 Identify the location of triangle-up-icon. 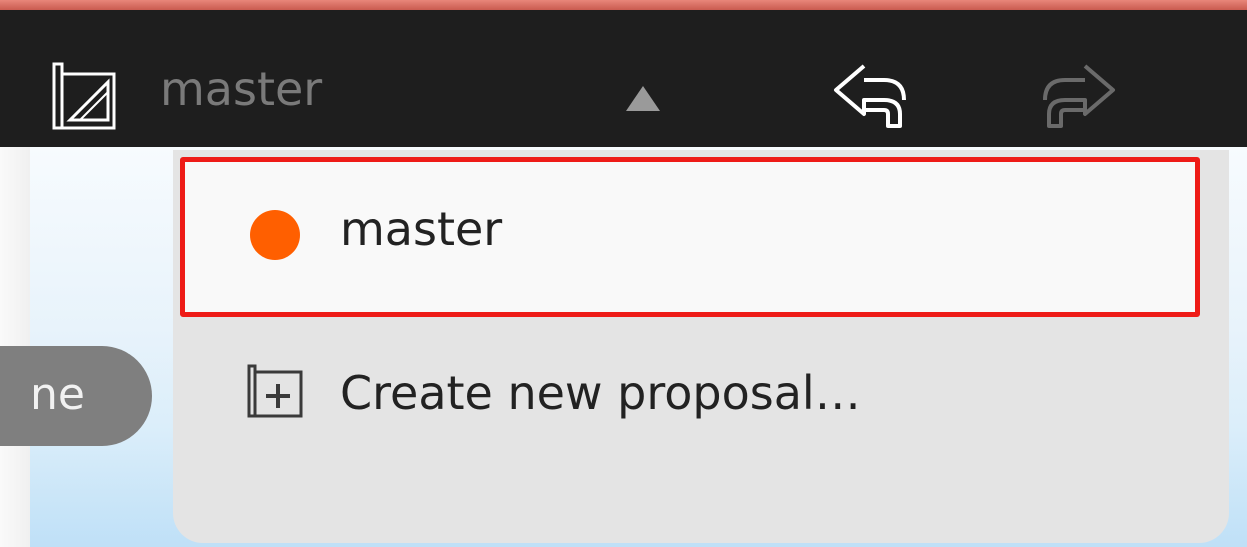
(643, 98).